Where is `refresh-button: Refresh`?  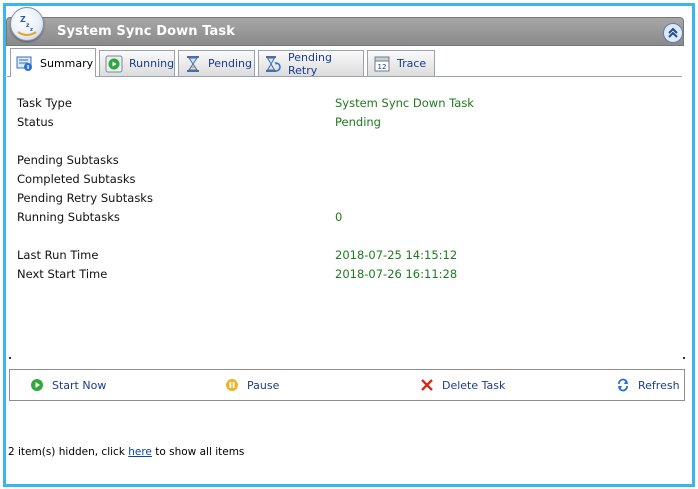
refresh-button: Refresh is located at coordinates (648, 385).